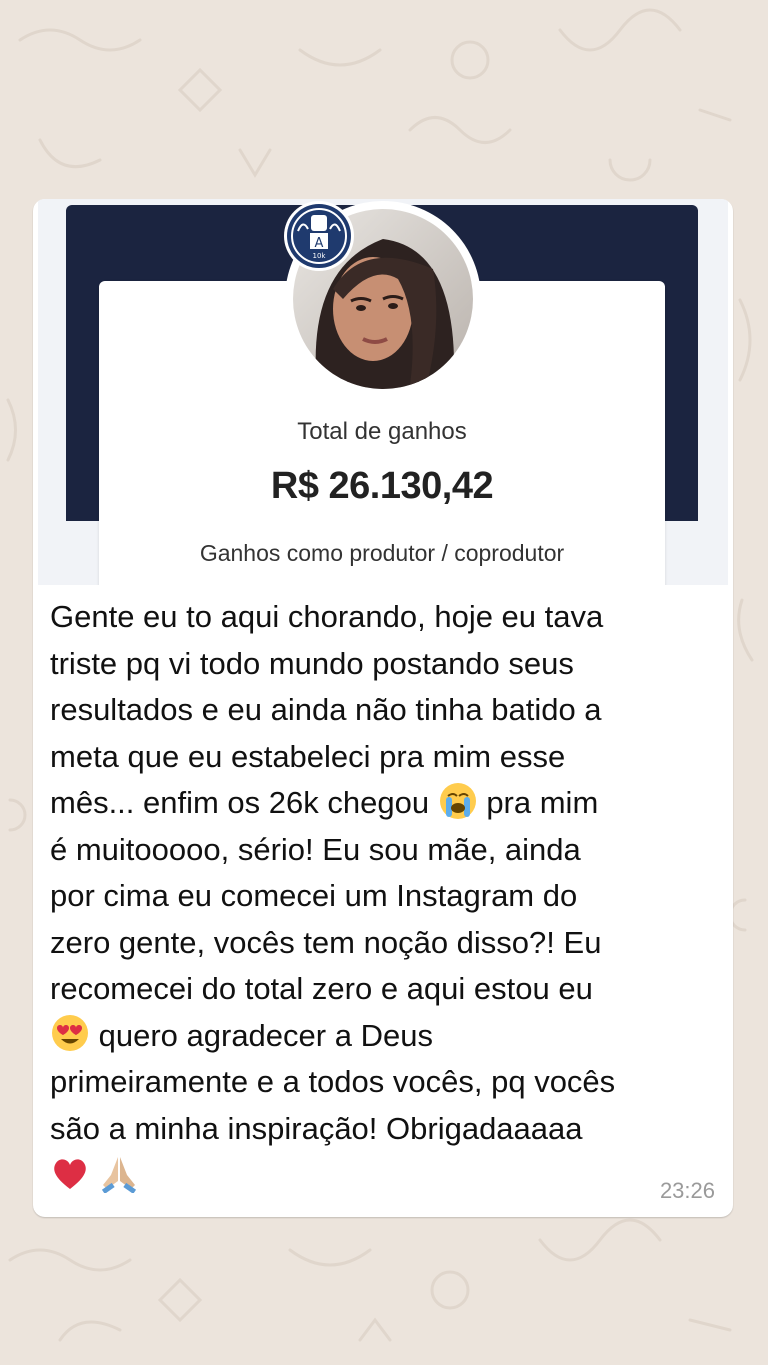 The image size is (768, 1365). What do you see at coordinates (333, 1081) in the screenshot?
I see `message-line: primeiramente e a todos vocês, pq vocês` at bounding box center [333, 1081].